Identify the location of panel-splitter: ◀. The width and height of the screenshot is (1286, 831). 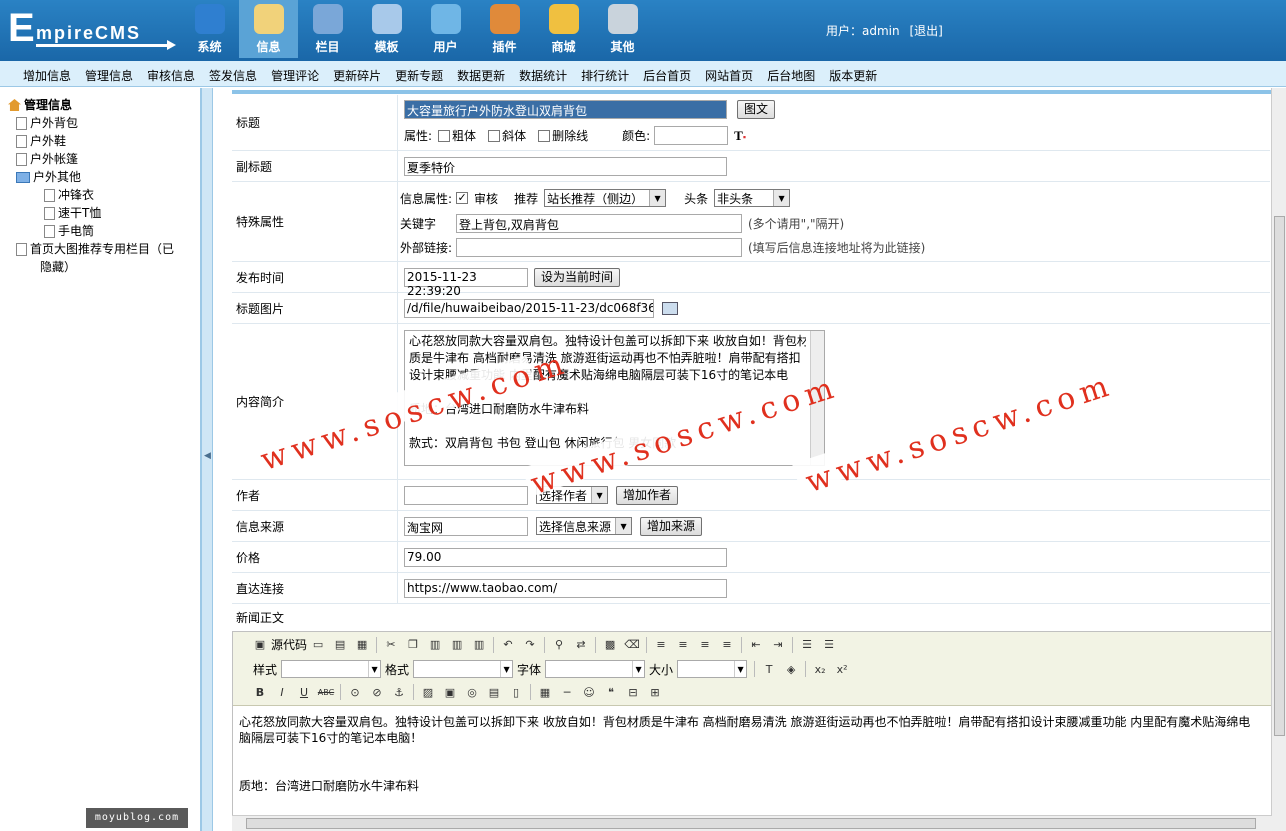
(207, 459).